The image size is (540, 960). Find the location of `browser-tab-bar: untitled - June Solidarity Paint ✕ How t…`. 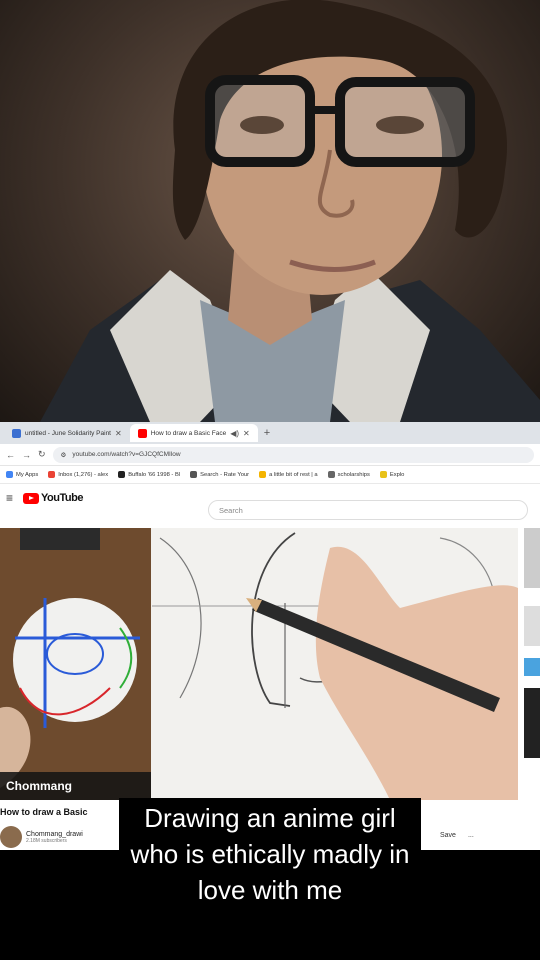

browser-tab-bar: untitled - June Solidarity Paint ✕ How t… is located at coordinates (270, 433).